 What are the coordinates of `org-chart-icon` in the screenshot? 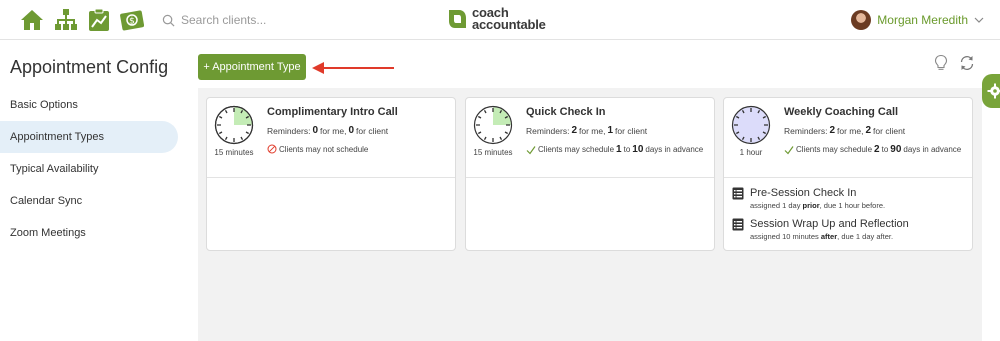 It's located at (66, 20).